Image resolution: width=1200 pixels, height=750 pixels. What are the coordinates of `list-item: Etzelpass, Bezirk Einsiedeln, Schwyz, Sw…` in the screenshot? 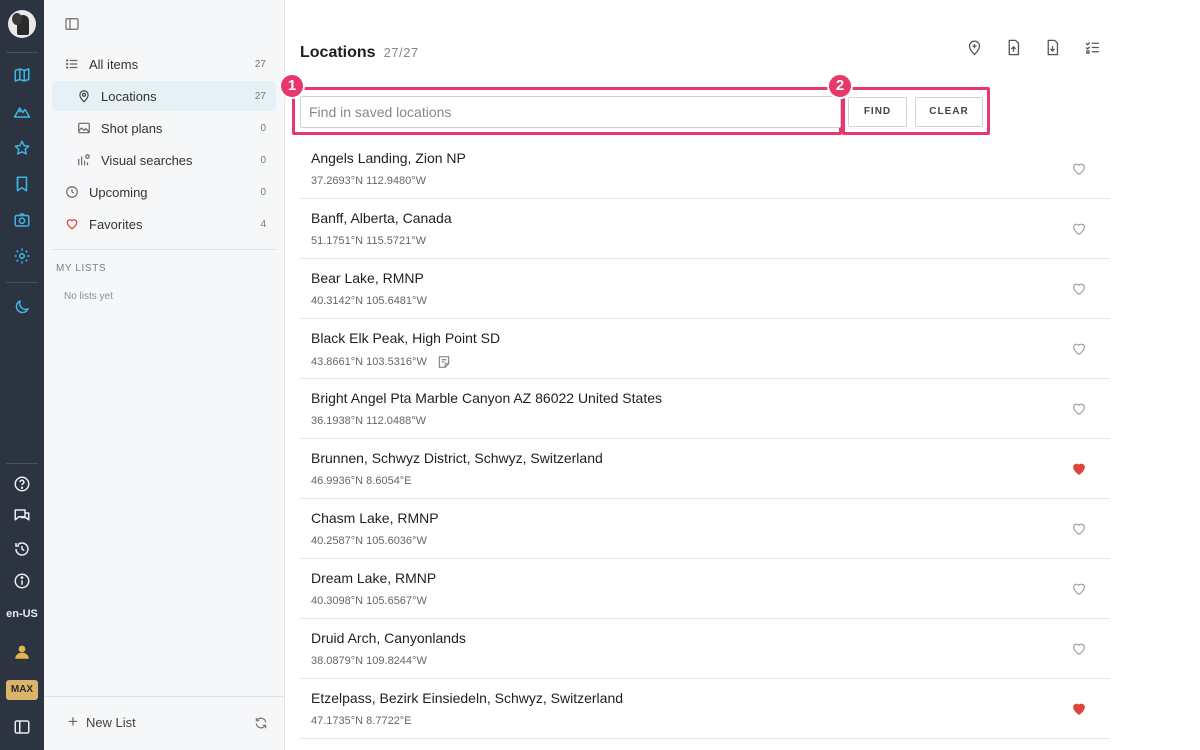 It's located at (705, 709).